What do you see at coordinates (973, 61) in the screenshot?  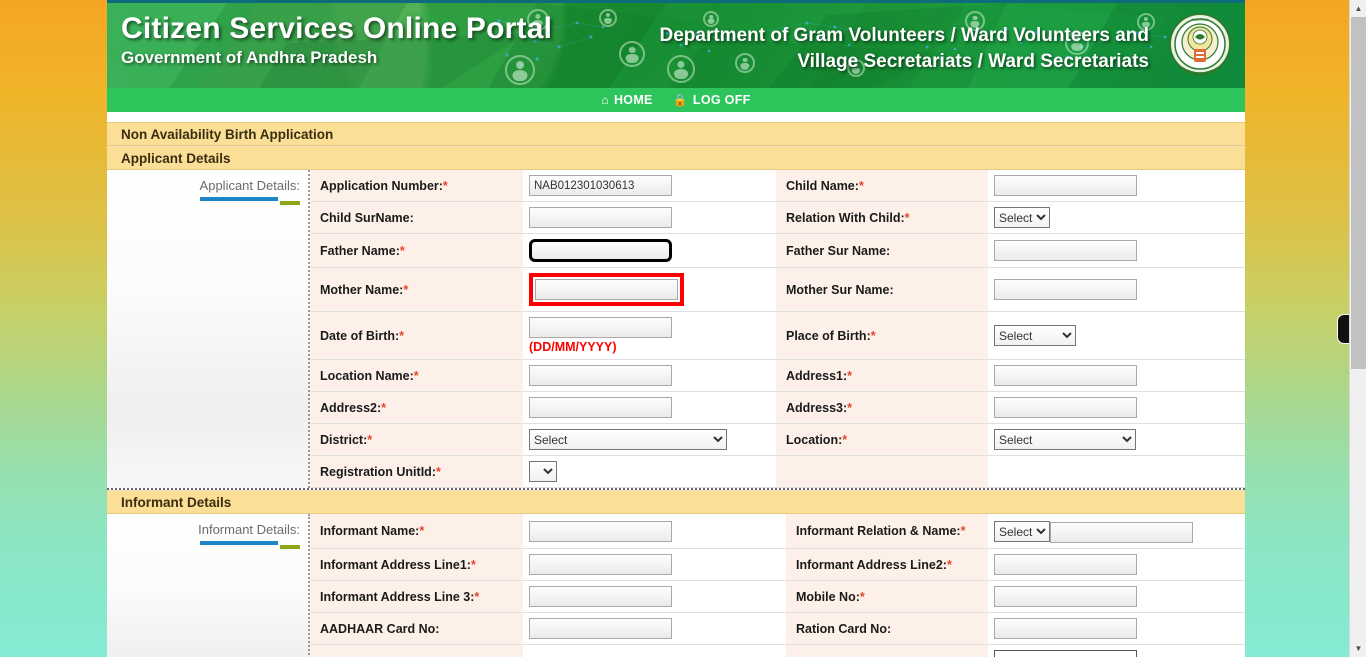 I see `department-line-2: Village Secretariats / Ward Secretariats` at bounding box center [973, 61].